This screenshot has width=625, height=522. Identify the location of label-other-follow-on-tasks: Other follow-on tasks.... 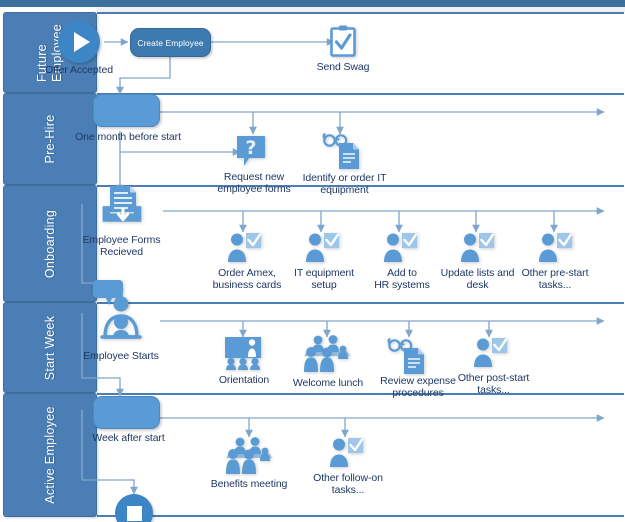
(348, 484).